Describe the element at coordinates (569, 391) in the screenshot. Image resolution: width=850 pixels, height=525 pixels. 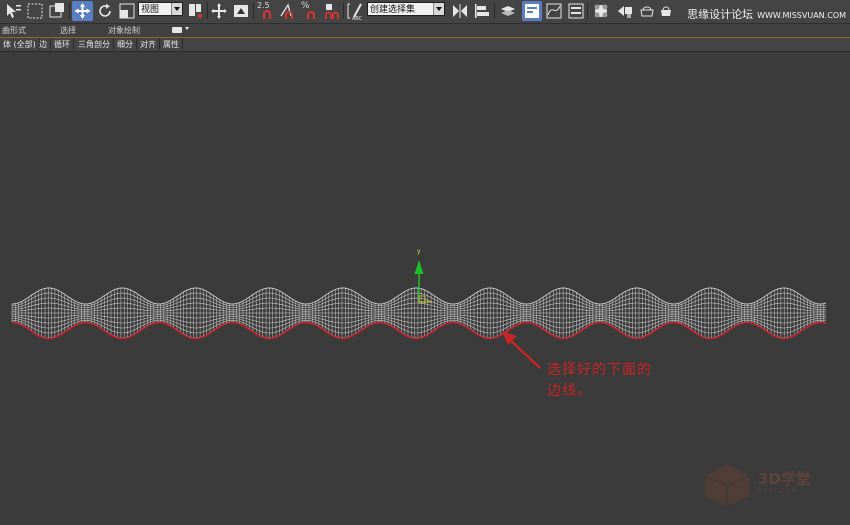
I see `annotation-line-2: 边线。` at that location.